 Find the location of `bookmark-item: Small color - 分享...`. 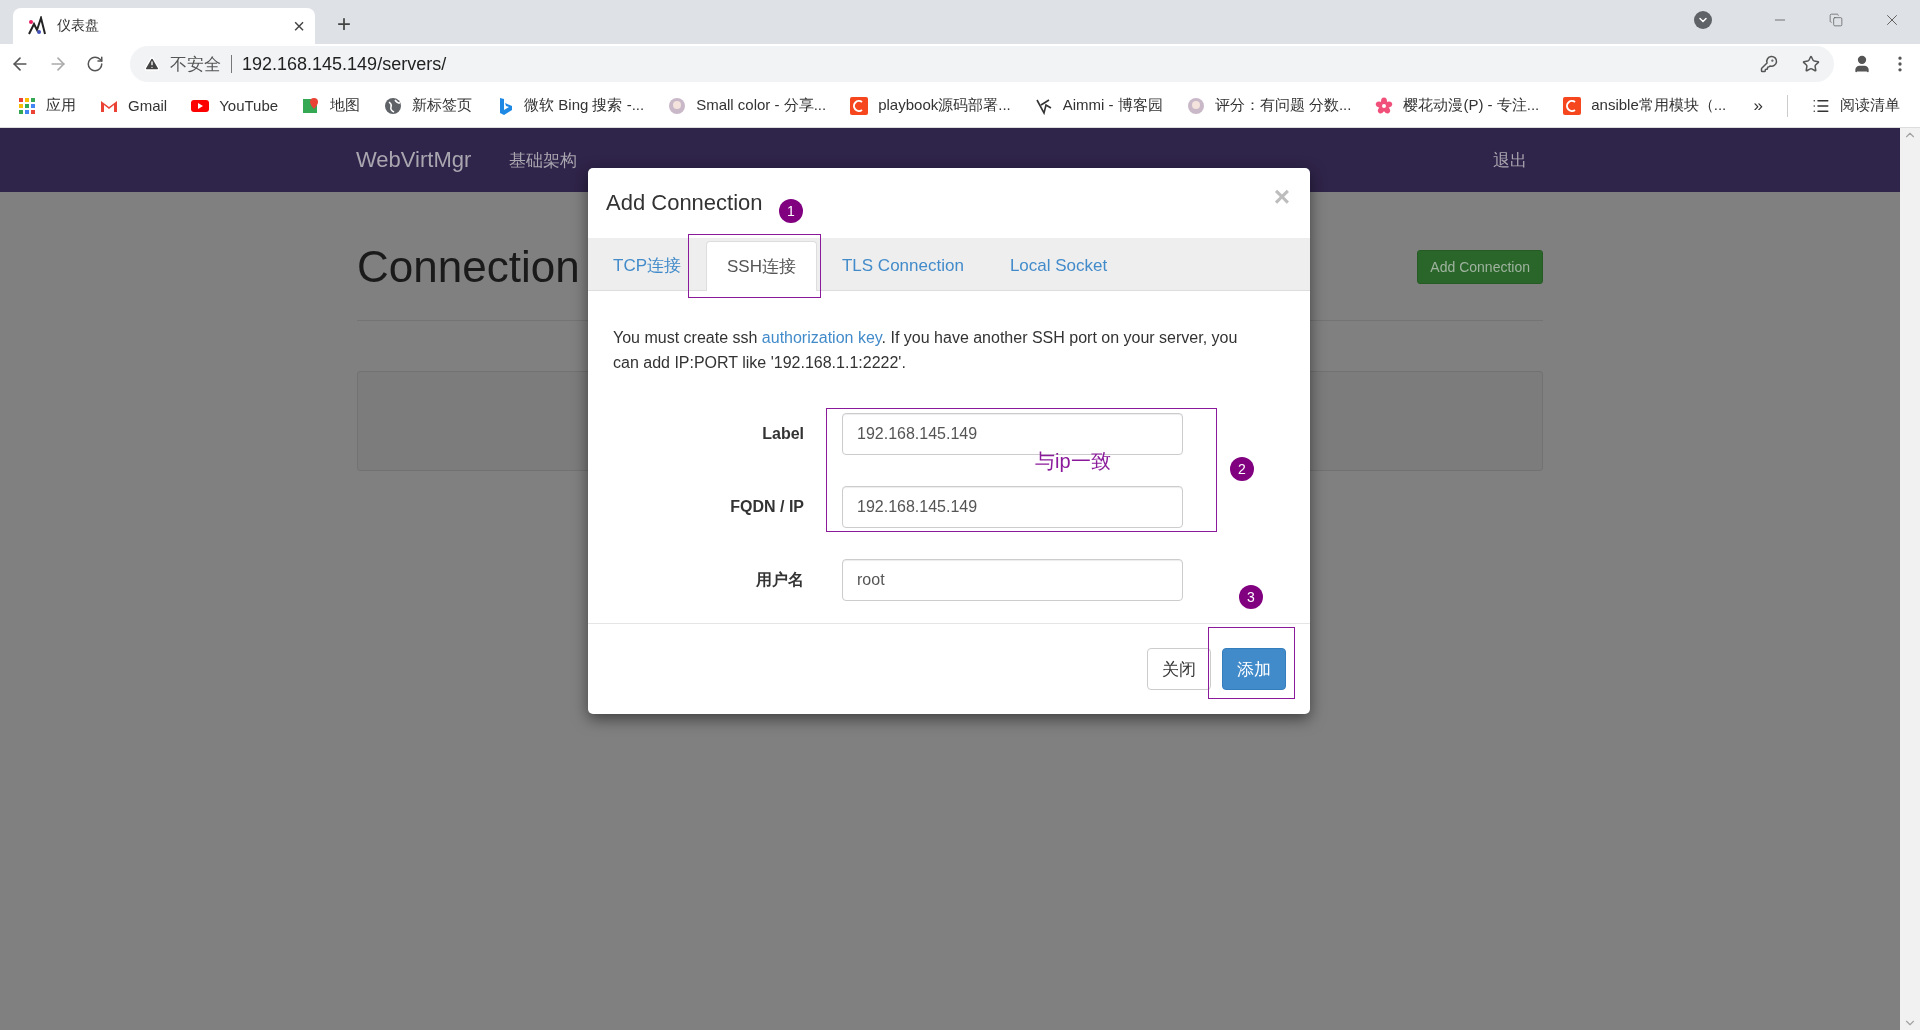

bookmark-item: Small color - 分享... is located at coordinates (747, 105).